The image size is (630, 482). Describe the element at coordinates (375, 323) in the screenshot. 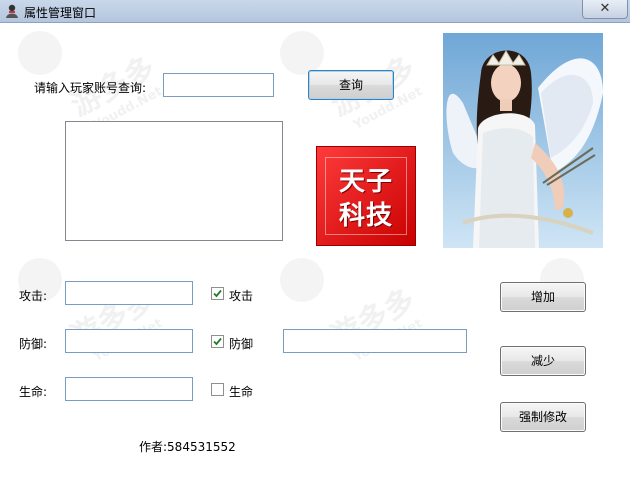

I see `watermark: 游多多Youdd.Net` at that location.